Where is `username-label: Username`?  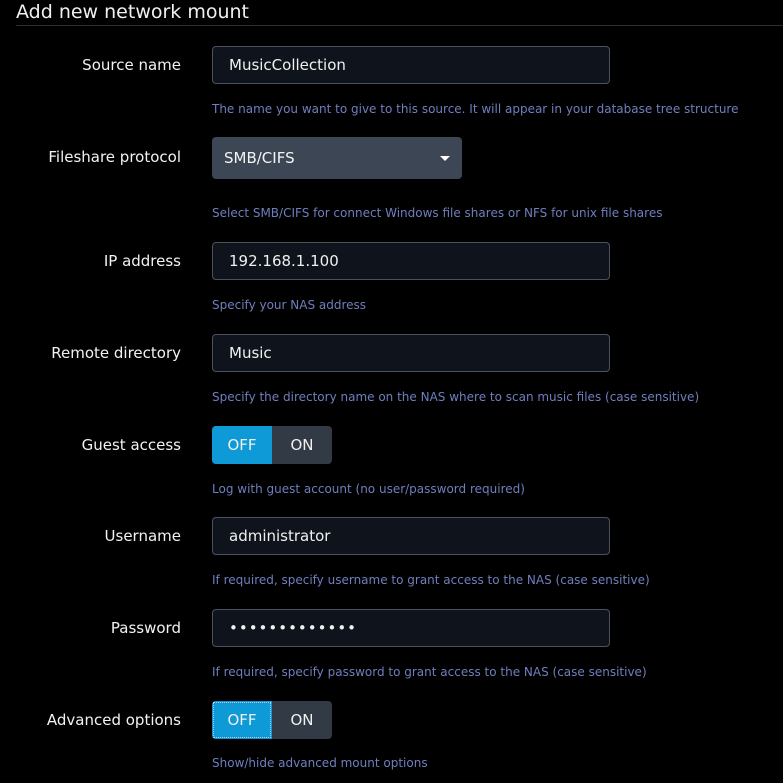 username-label: Username is located at coordinates (142, 536).